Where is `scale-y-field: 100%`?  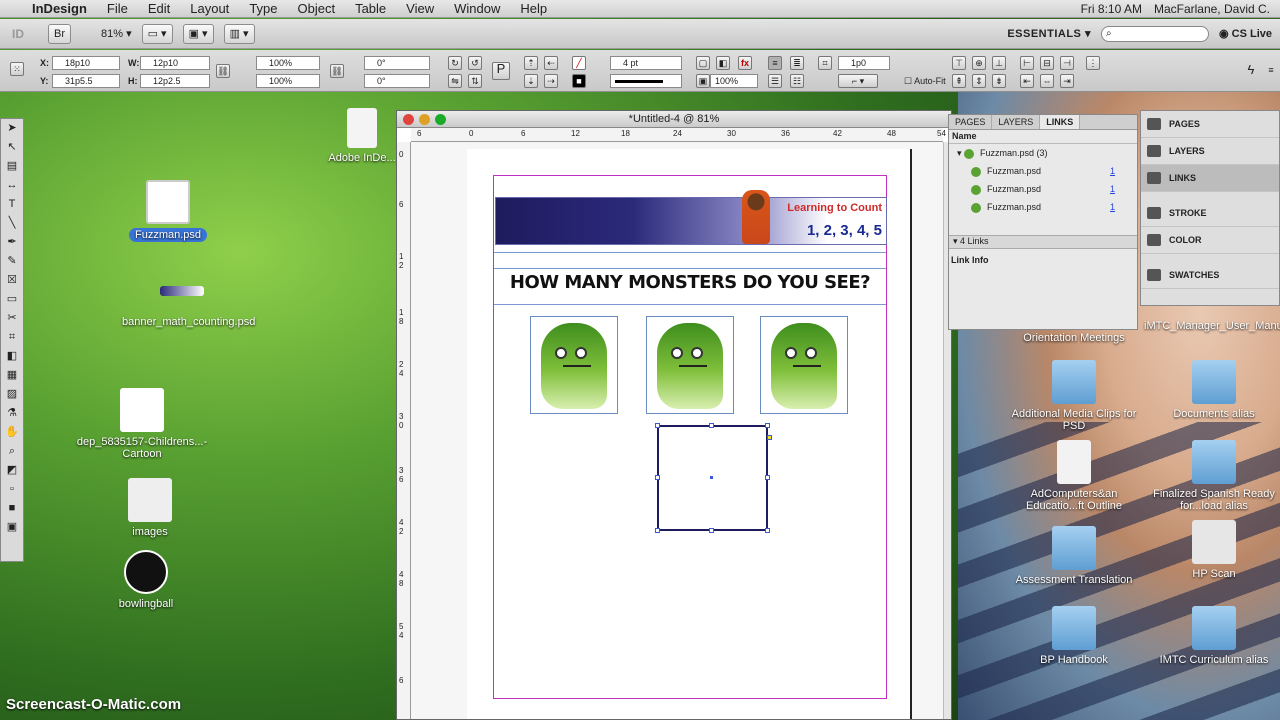
scale-y-field: 100% is located at coordinates (288, 81).